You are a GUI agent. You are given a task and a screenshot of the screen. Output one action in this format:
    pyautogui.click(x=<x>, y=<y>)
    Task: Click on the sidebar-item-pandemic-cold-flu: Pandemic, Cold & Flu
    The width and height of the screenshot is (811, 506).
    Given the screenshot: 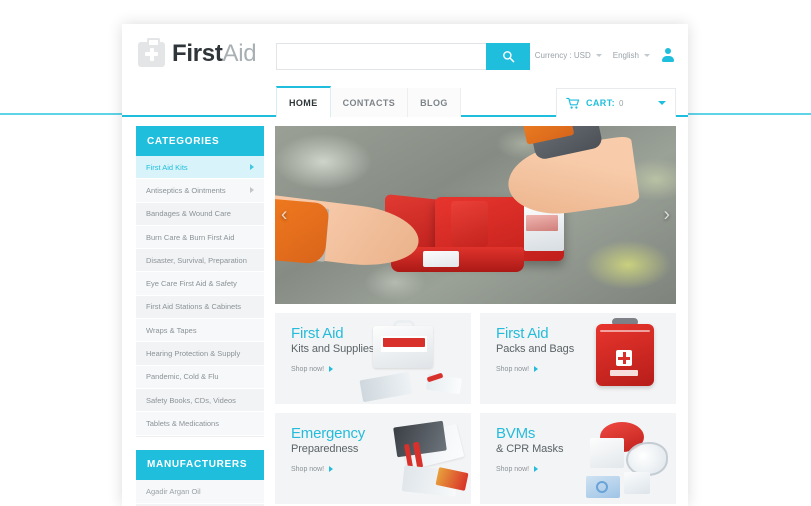 What is the action you would take?
    pyautogui.click(x=200, y=377)
    